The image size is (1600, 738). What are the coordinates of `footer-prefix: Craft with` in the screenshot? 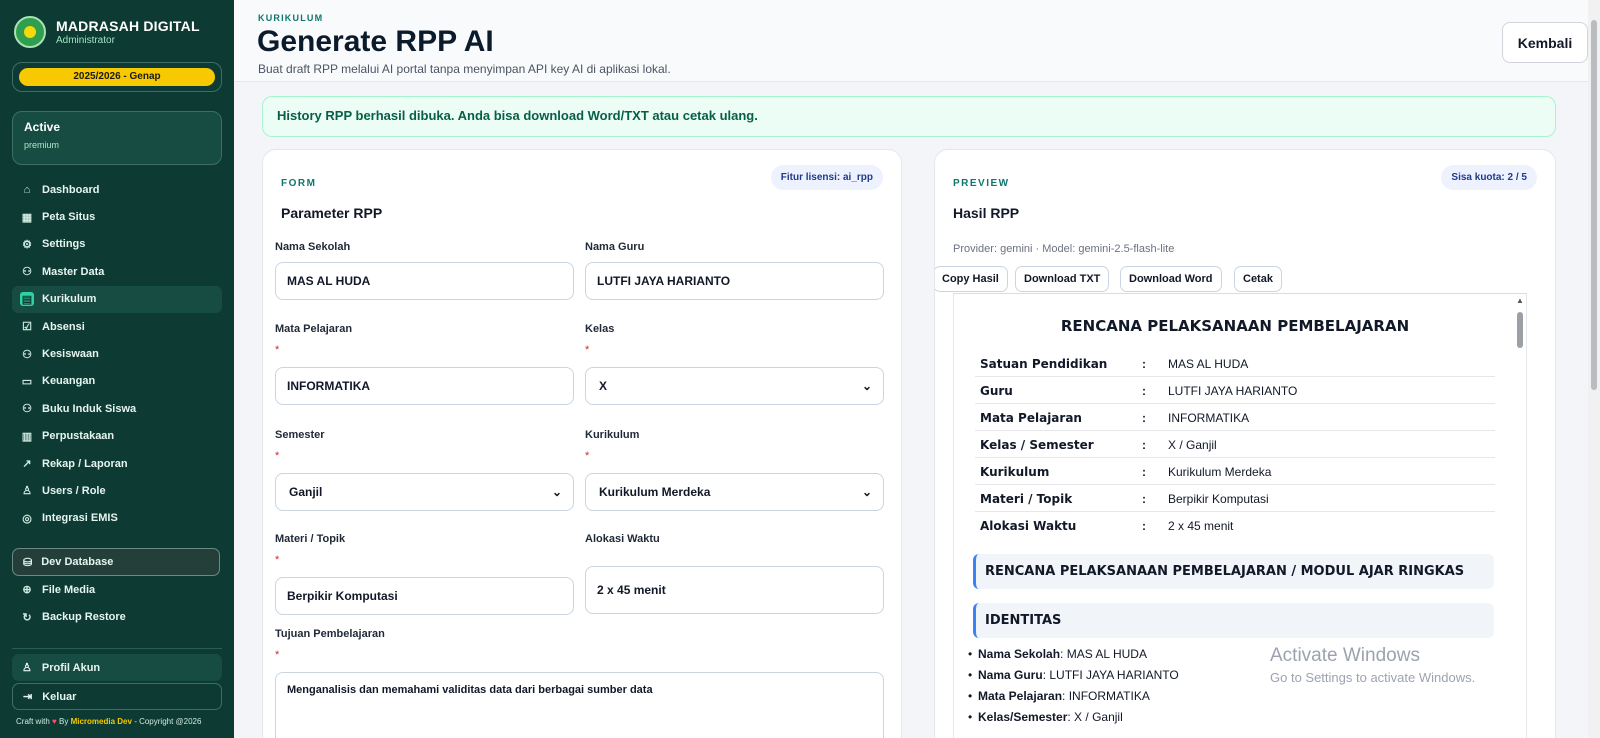 It's located at (33, 721).